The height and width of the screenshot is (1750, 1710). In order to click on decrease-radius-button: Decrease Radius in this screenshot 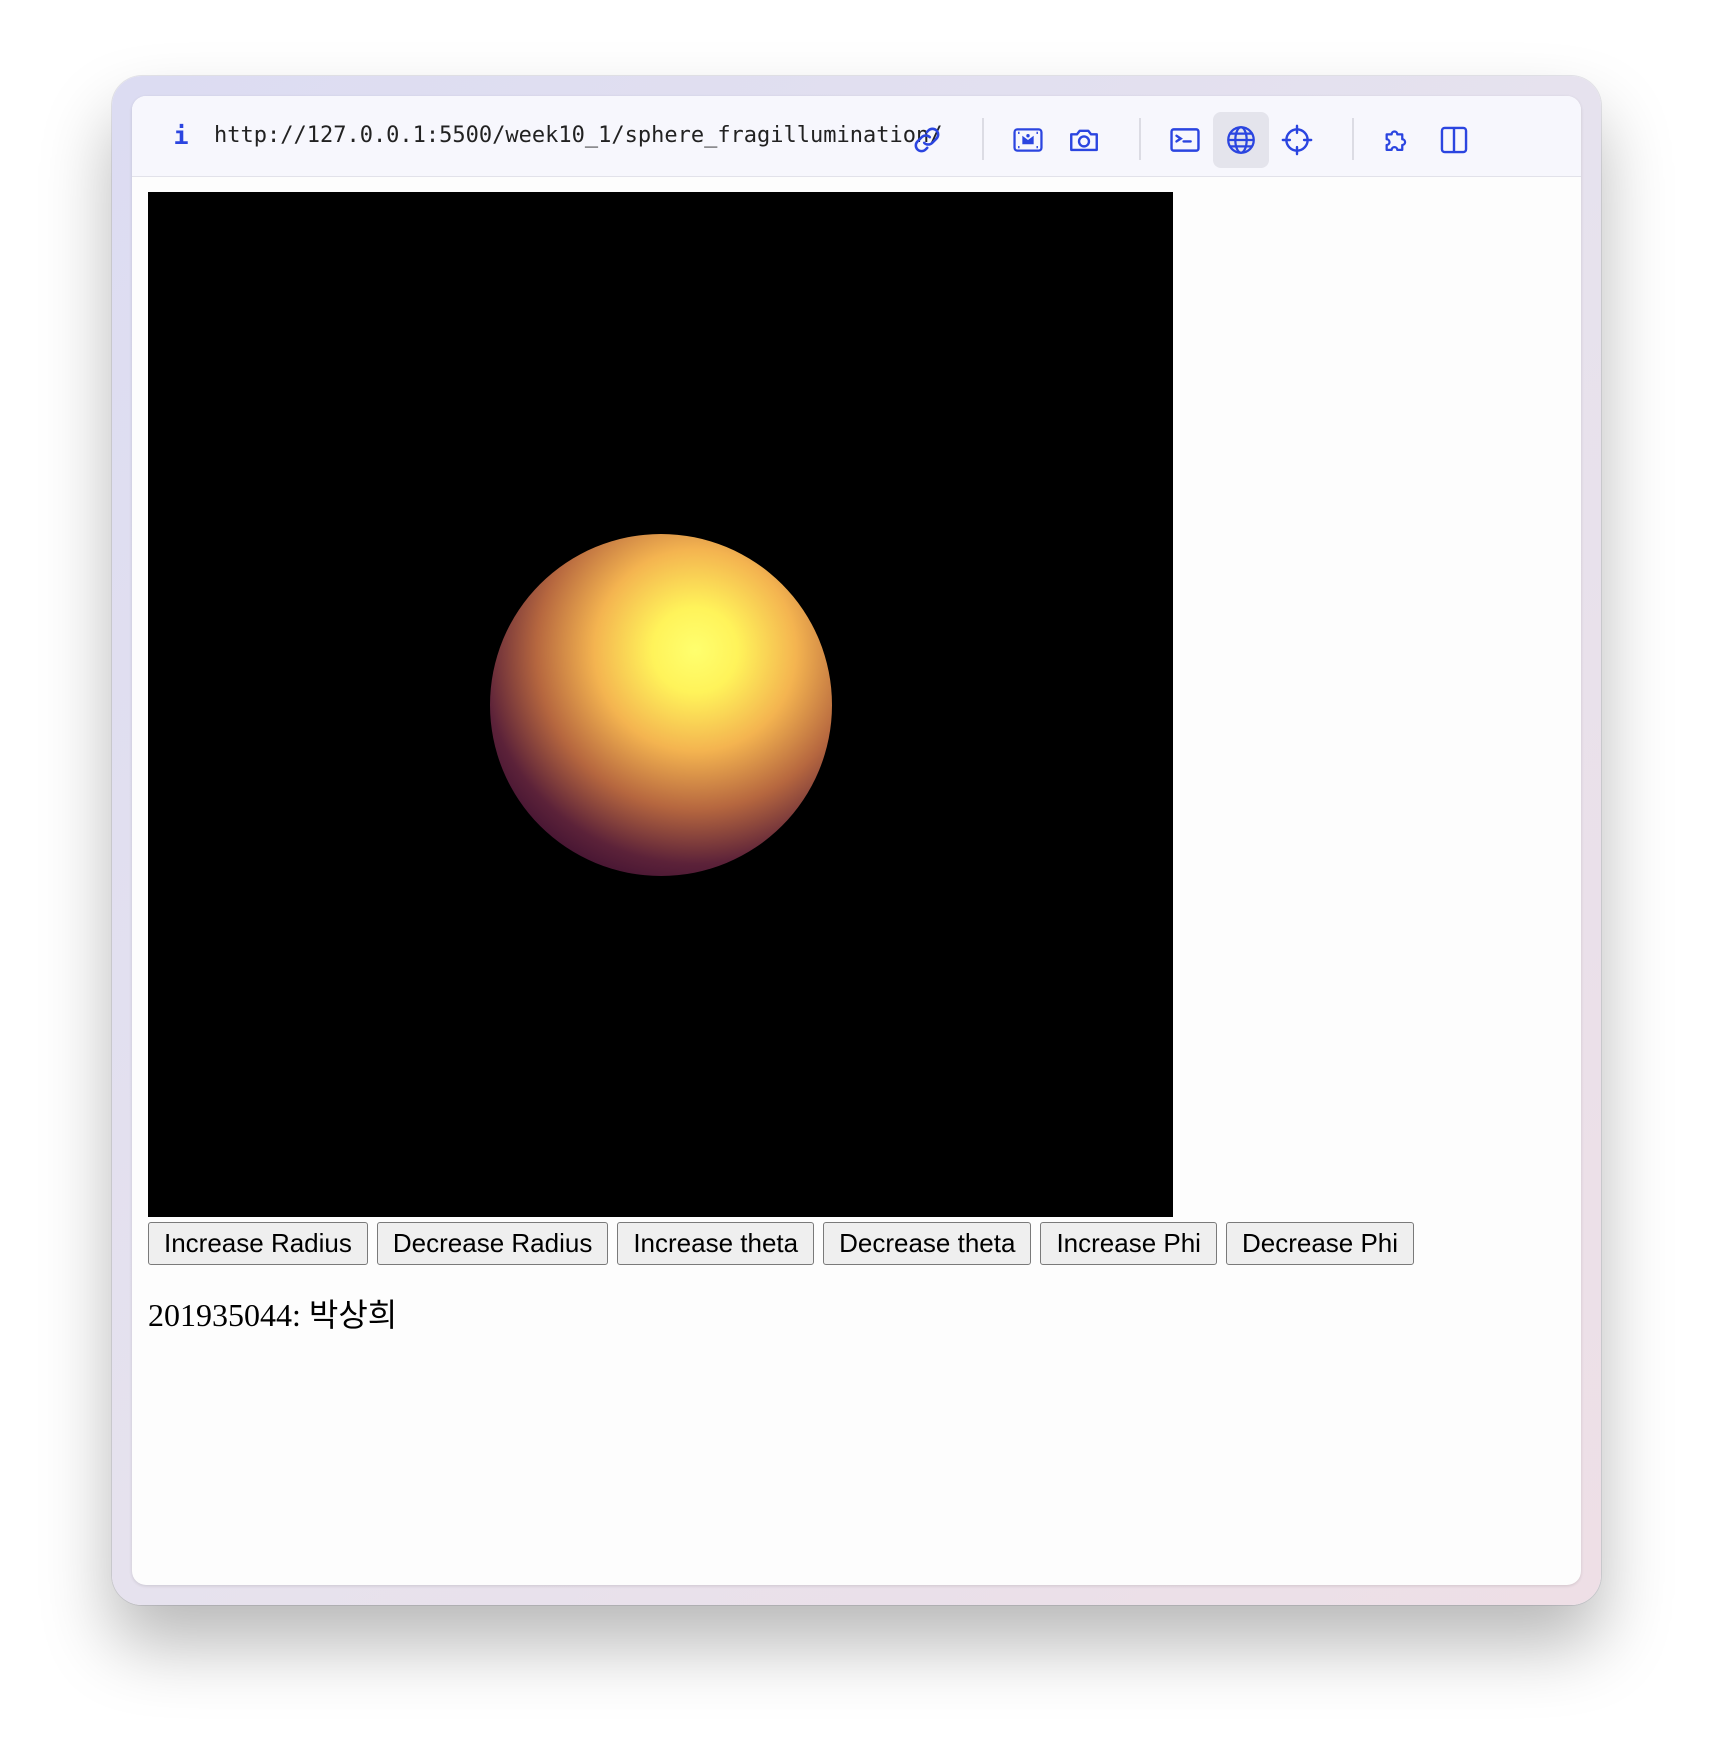, I will do `click(492, 1243)`.